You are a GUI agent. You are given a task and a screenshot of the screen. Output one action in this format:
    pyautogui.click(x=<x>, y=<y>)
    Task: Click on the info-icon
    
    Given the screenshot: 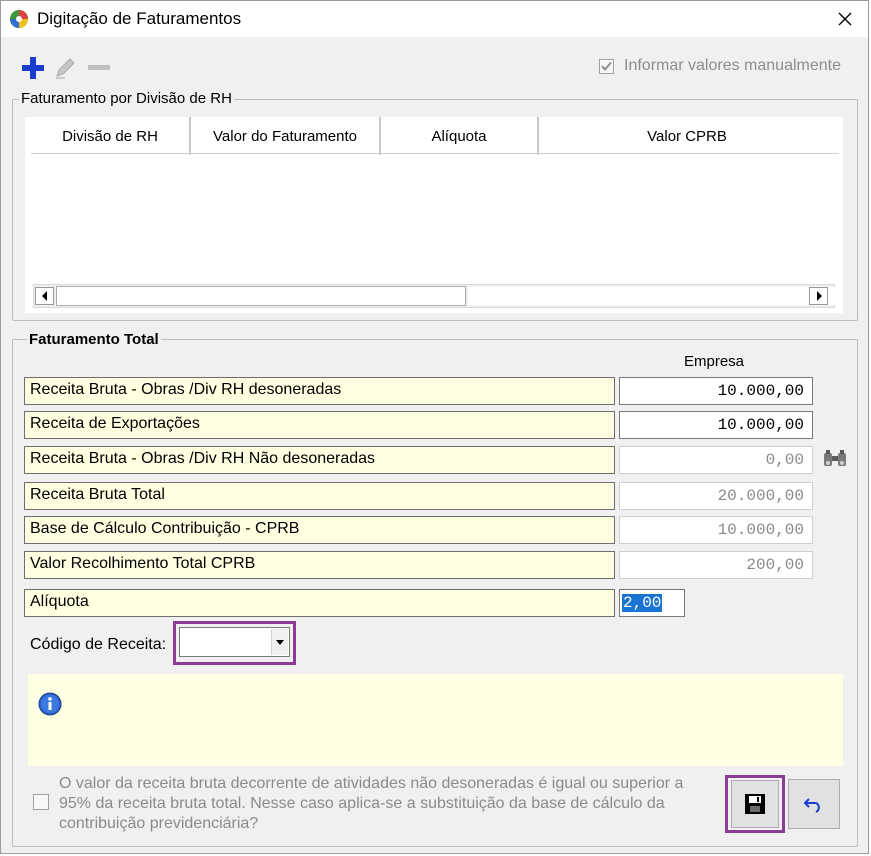 What is the action you would take?
    pyautogui.click(x=50, y=704)
    